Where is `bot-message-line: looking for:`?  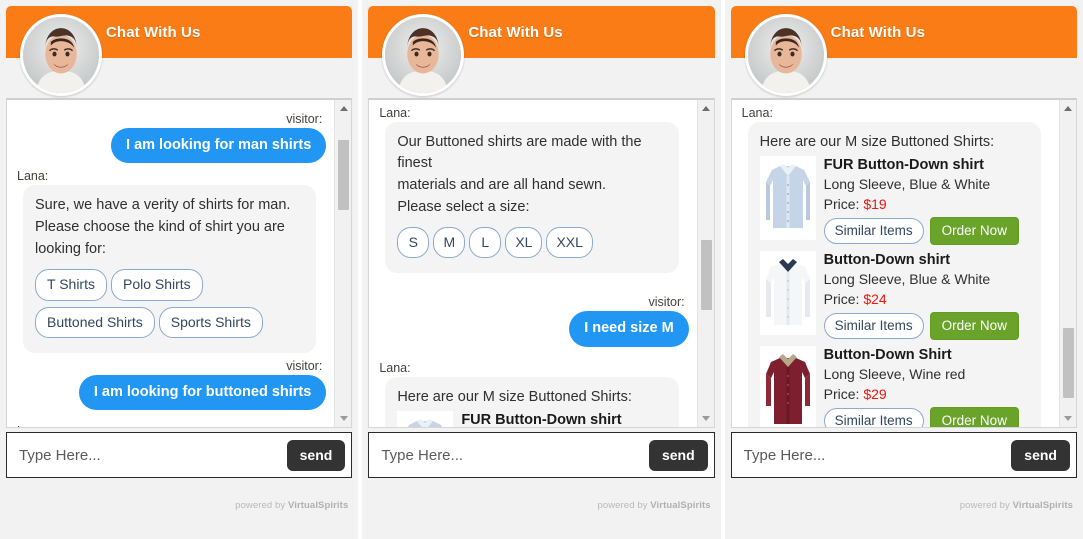
bot-message-line: looking for: is located at coordinates (70, 249).